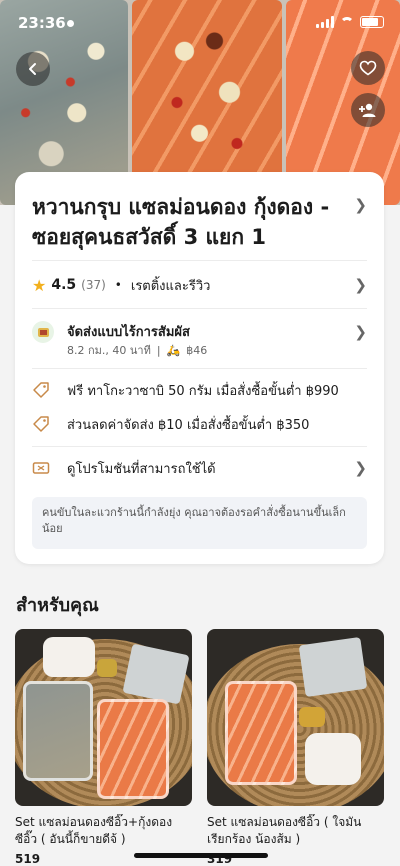 The height and width of the screenshot is (866, 400). Describe the element at coordinates (57, 605) in the screenshot. I see `section-title-for-you: สำหรับคุณ` at that location.